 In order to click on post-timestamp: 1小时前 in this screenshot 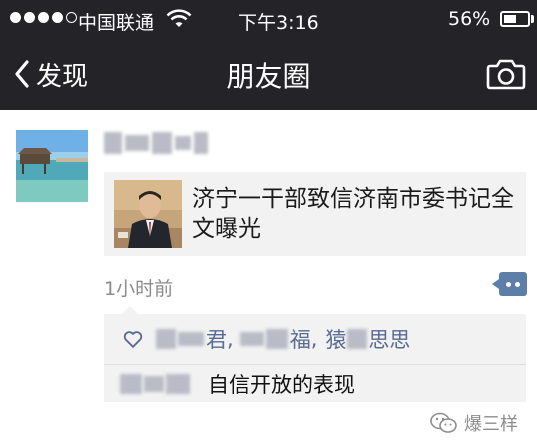, I will do `click(139, 289)`.